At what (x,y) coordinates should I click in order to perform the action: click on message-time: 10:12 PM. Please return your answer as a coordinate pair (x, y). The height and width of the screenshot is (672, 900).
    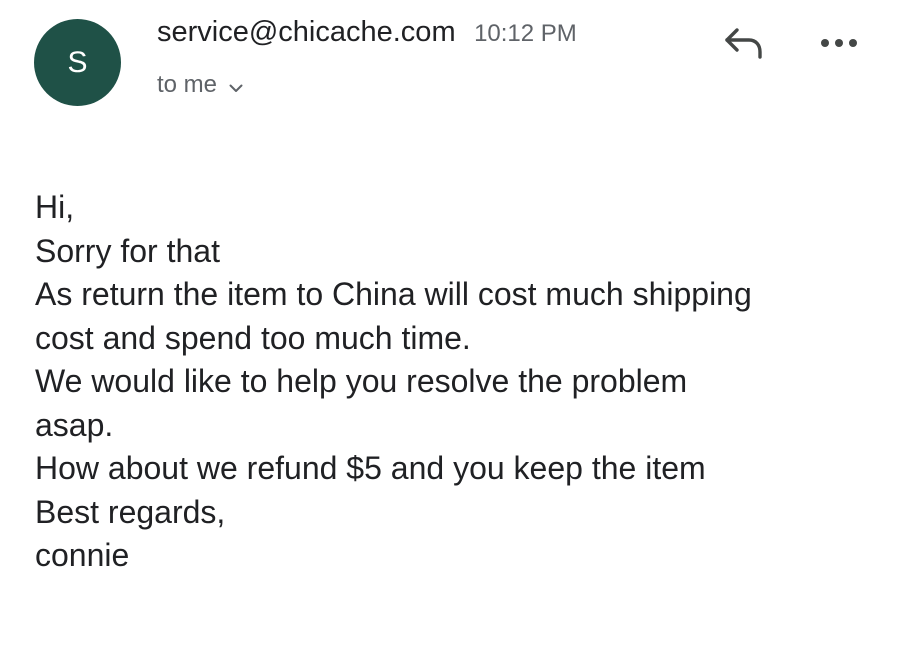
    Looking at the image, I should click on (525, 33).